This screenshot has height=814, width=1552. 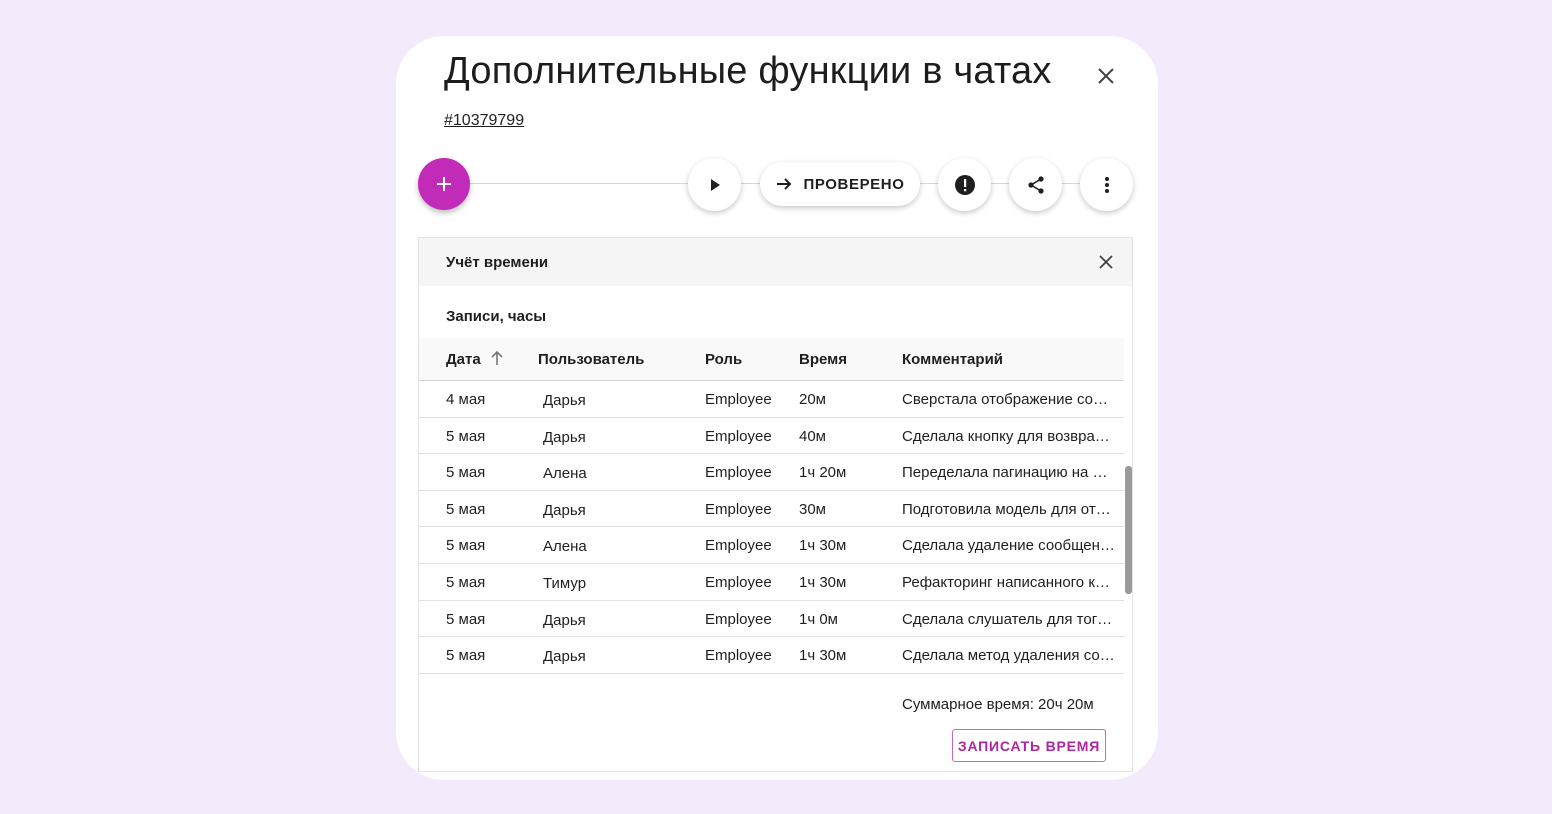 What do you see at coordinates (1029, 745) in the screenshot?
I see `record-time-button: ЗАПИСАТЬ ВРЕМЯ` at bounding box center [1029, 745].